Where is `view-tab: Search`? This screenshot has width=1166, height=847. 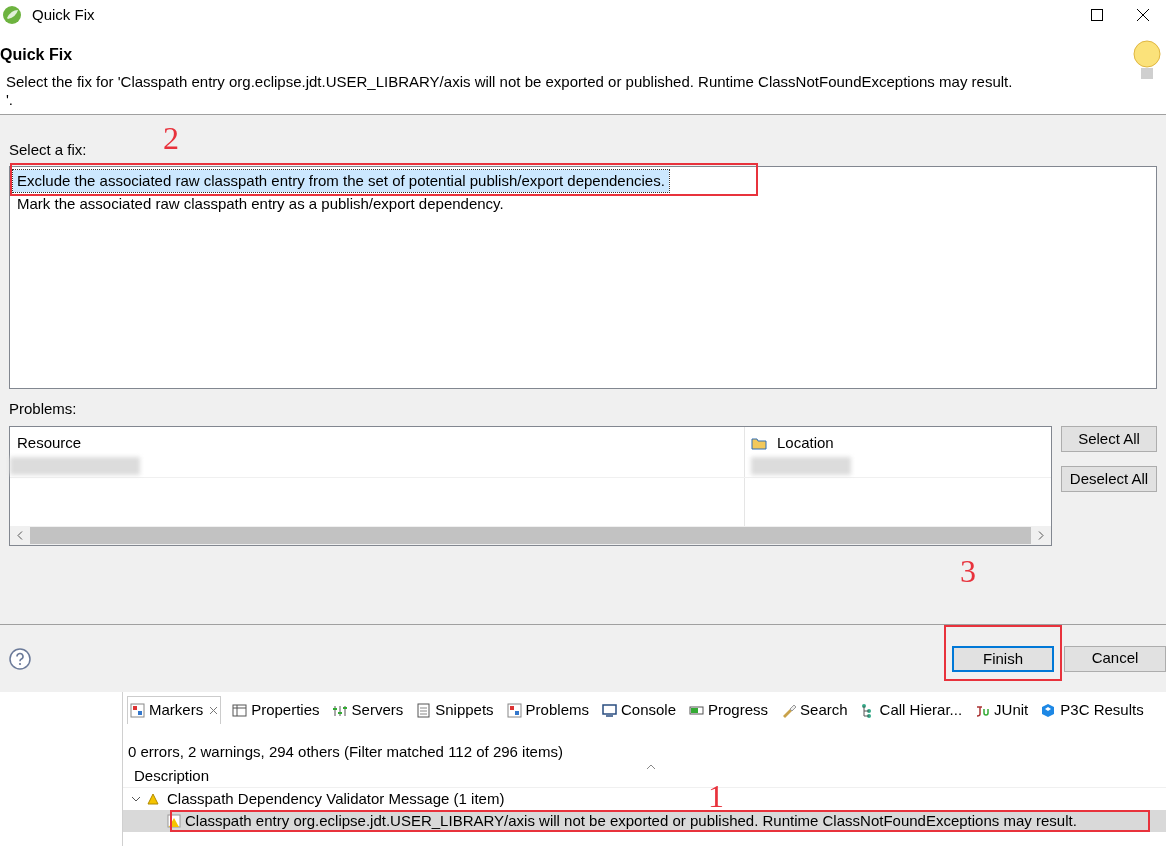 view-tab: Search is located at coordinates (814, 710).